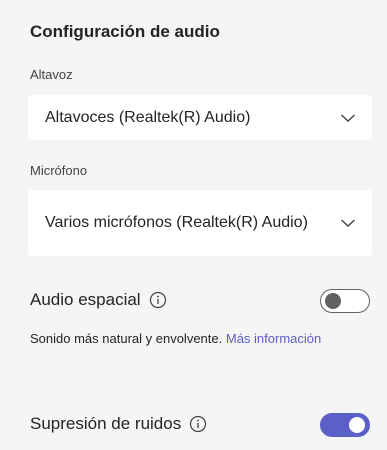 Image resolution: width=387 pixels, height=450 pixels. I want to click on spatial-audio-toggle, so click(345, 301).